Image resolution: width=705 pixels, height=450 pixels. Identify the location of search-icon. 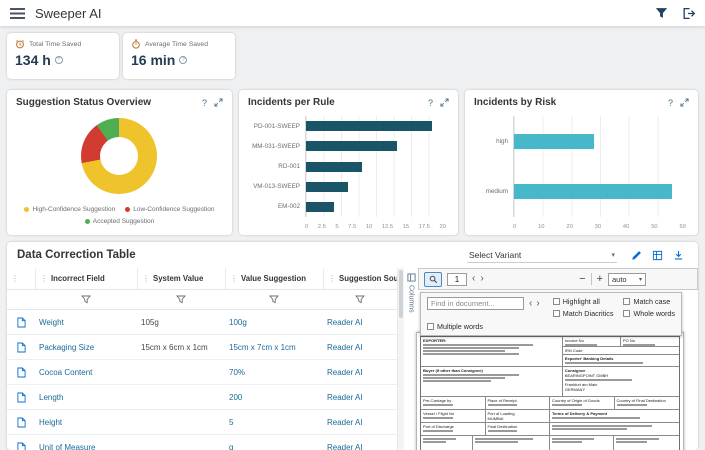
(433, 279).